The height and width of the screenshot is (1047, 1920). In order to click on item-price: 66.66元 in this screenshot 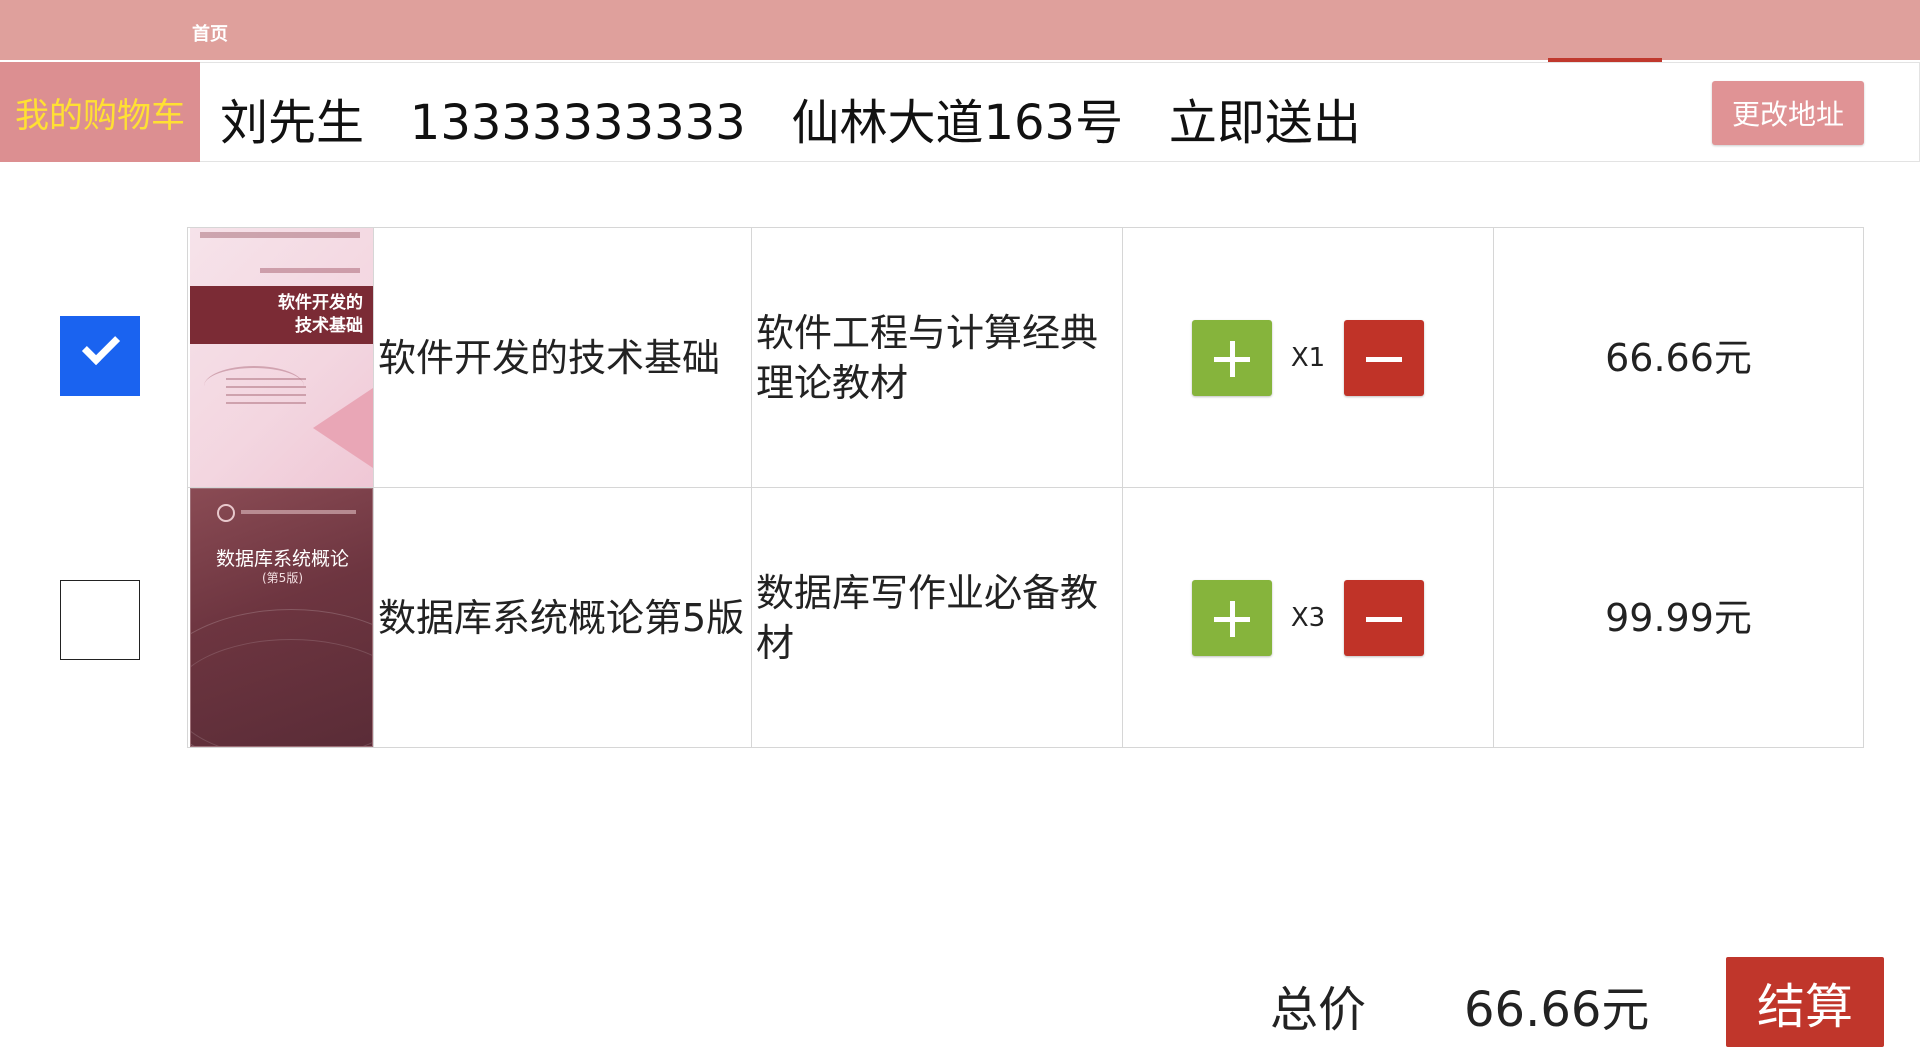, I will do `click(1678, 357)`.